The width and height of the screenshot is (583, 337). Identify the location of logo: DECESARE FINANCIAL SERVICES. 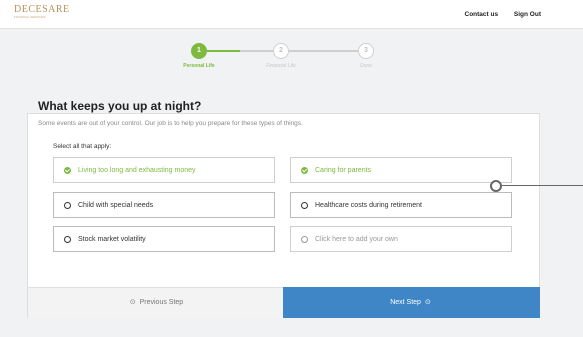
(42, 12).